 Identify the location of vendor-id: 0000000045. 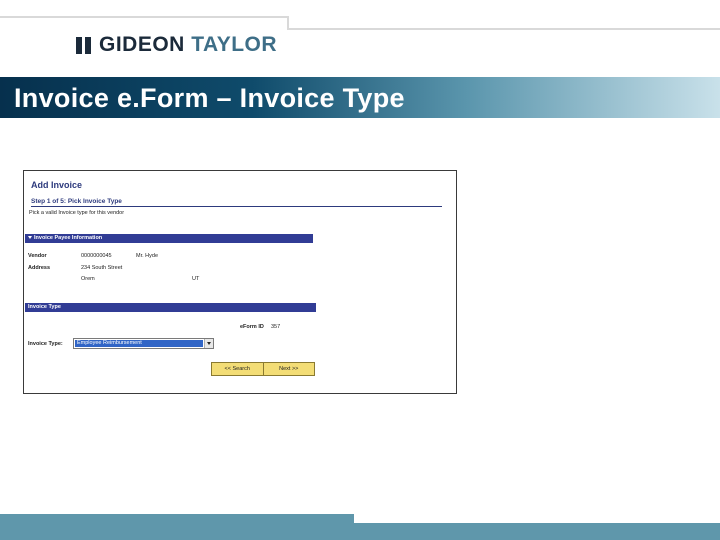
(96, 256).